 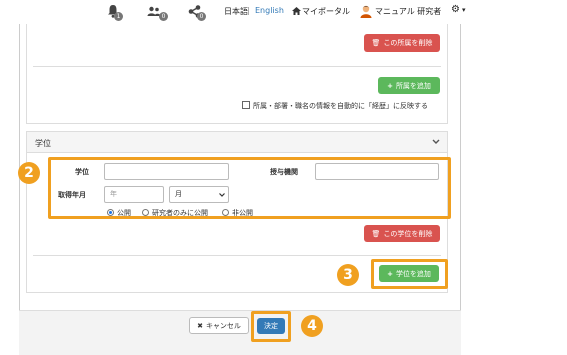 What do you see at coordinates (200, 325) in the screenshot?
I see `close-icon: ✖` at bounding box center [200, 325].